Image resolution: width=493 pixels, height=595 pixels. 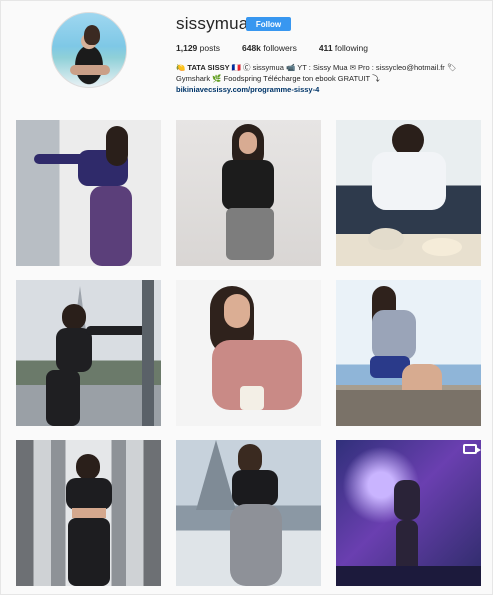 I want to click on figure-bowl, so click(x=386, y=239).